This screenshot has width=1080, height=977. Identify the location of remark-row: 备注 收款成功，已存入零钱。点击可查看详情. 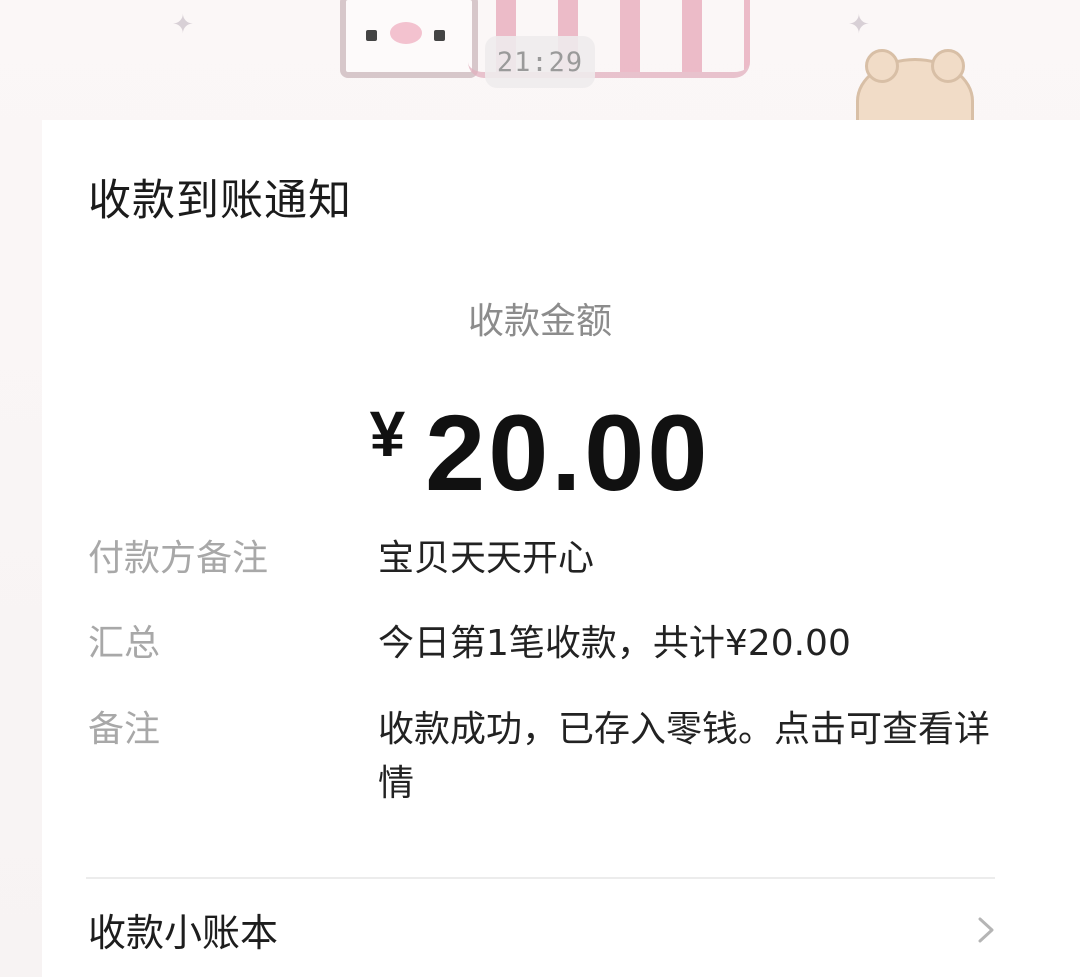
(543, 757).